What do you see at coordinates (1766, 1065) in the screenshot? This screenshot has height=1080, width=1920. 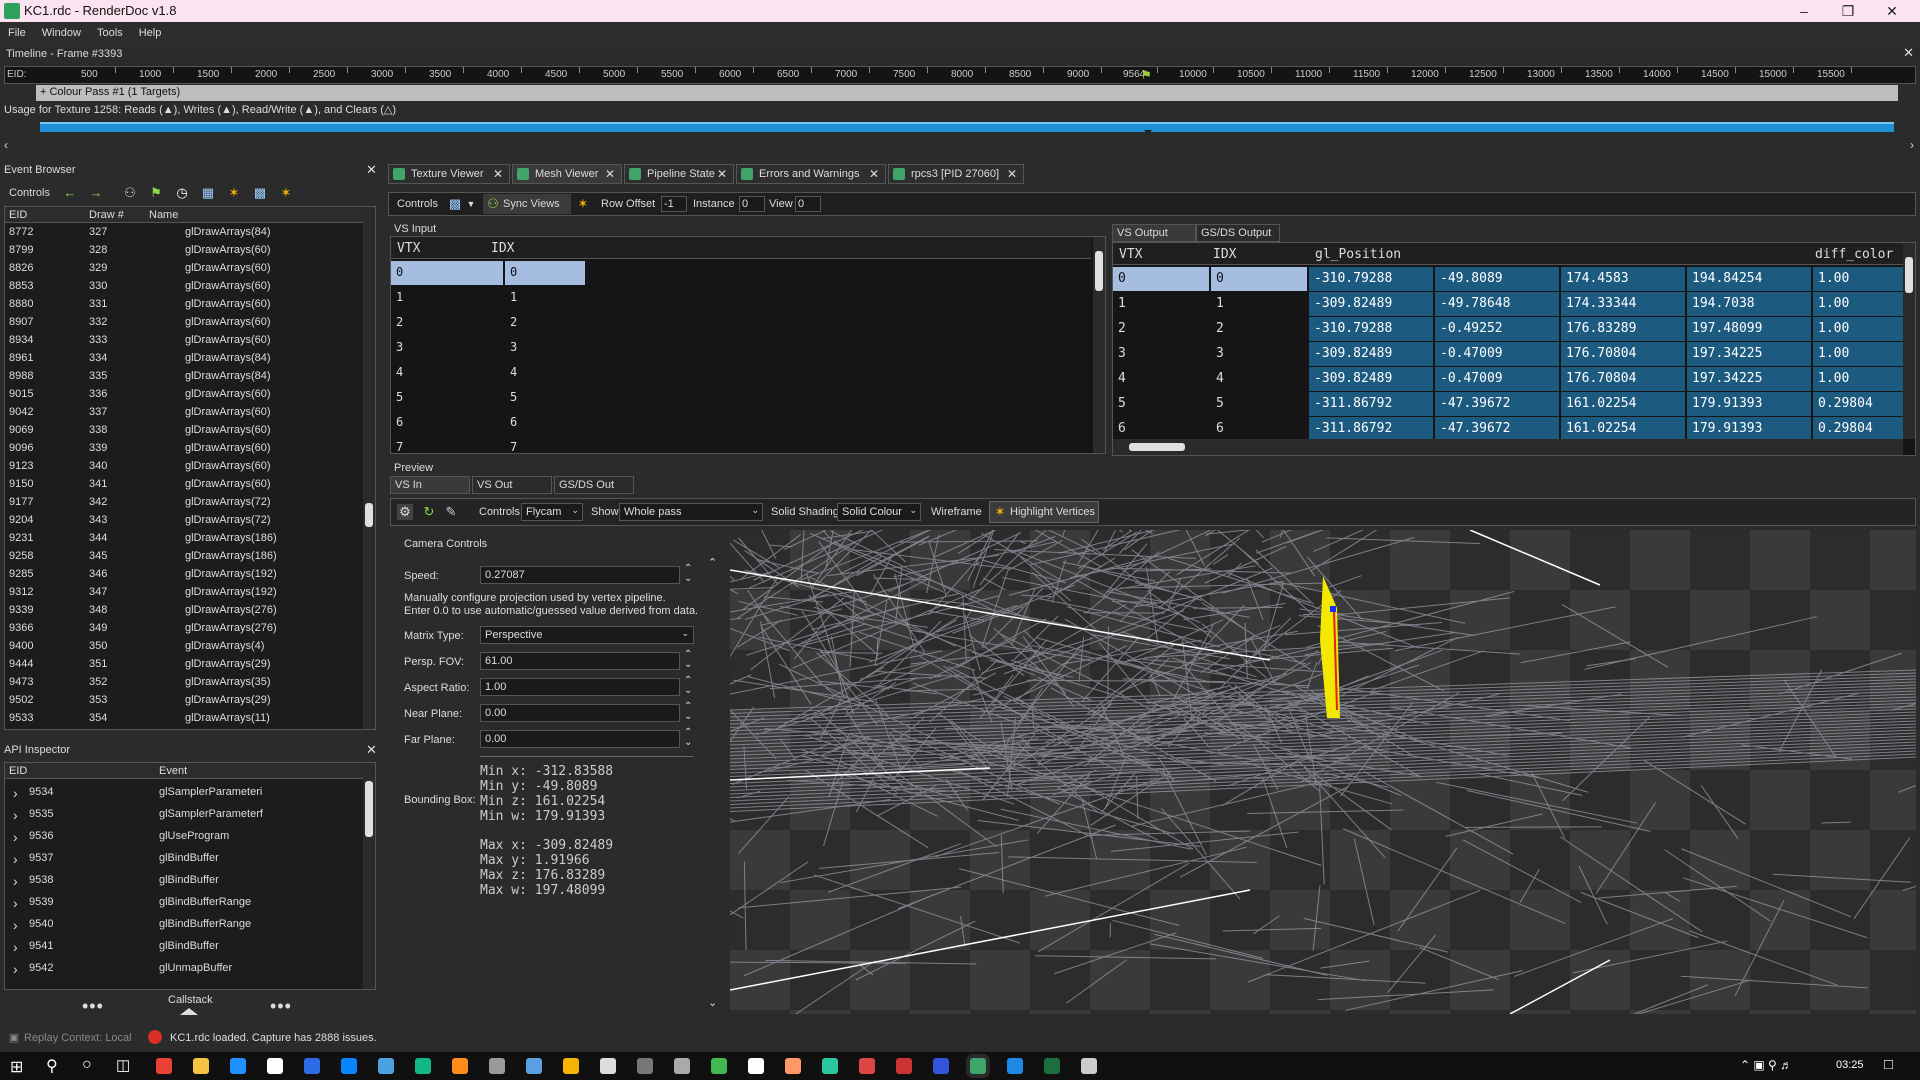 I see `tray-icons: ⌃ ▣ ⚲ ♬` at bounding box center [1766, 1065].